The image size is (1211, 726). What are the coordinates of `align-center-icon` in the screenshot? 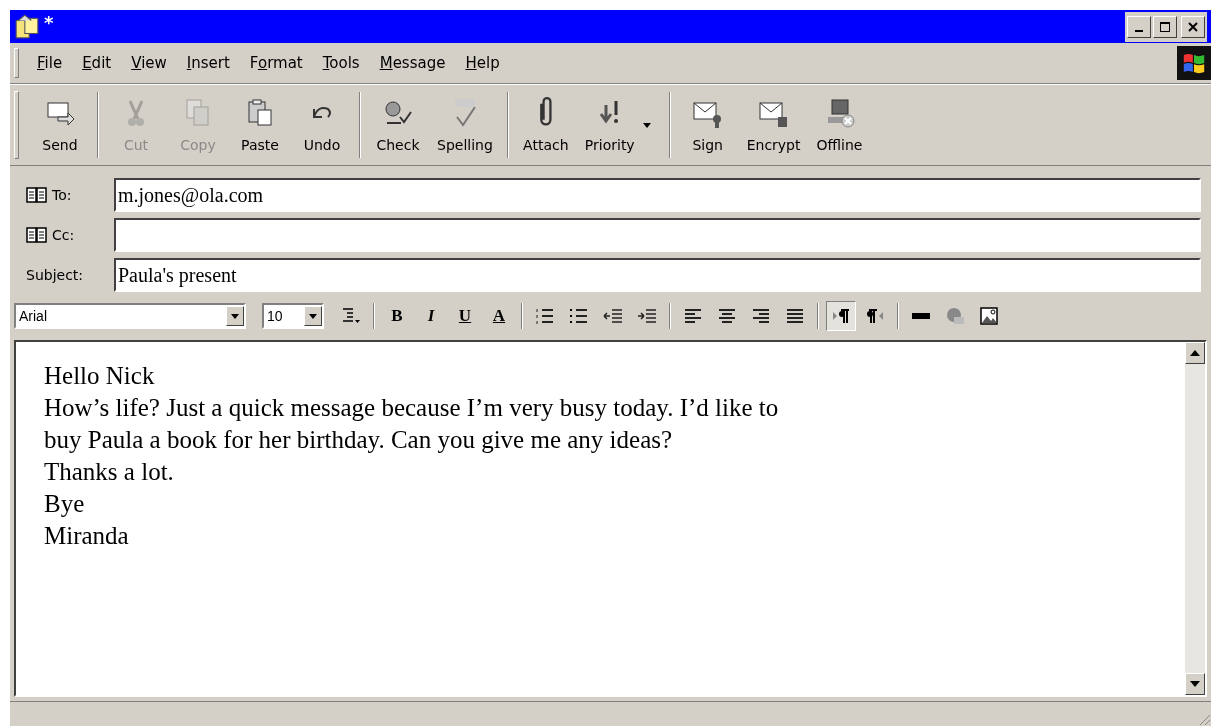 It's located at (727, 316).